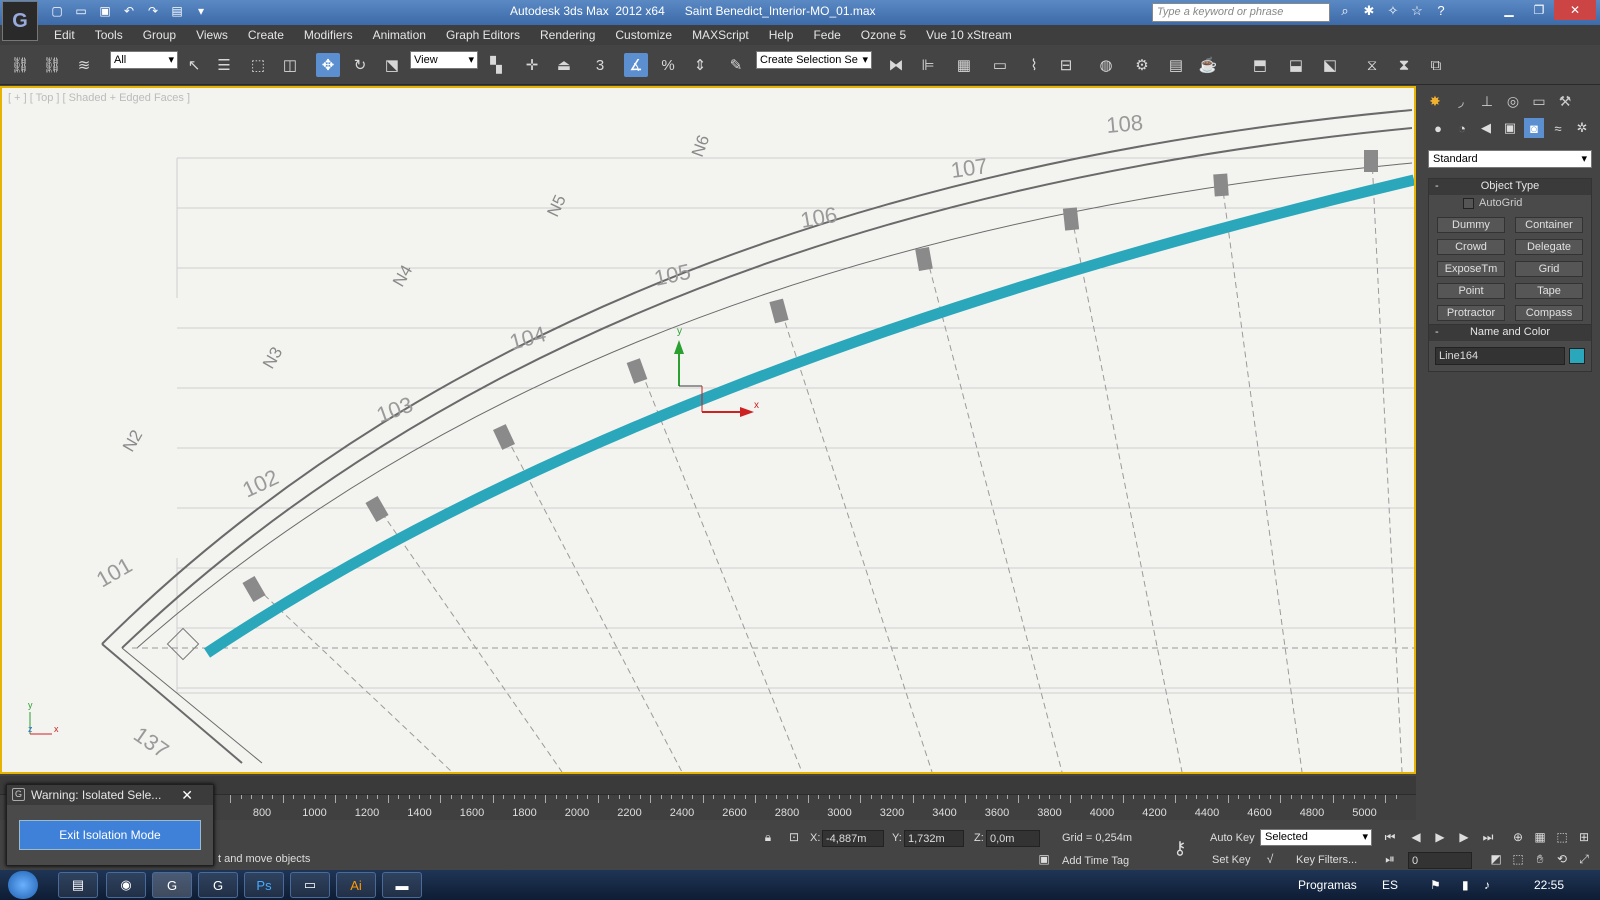  I want to click on keyboard-shortcut-override-icon: ⏏, so click(564, 65).